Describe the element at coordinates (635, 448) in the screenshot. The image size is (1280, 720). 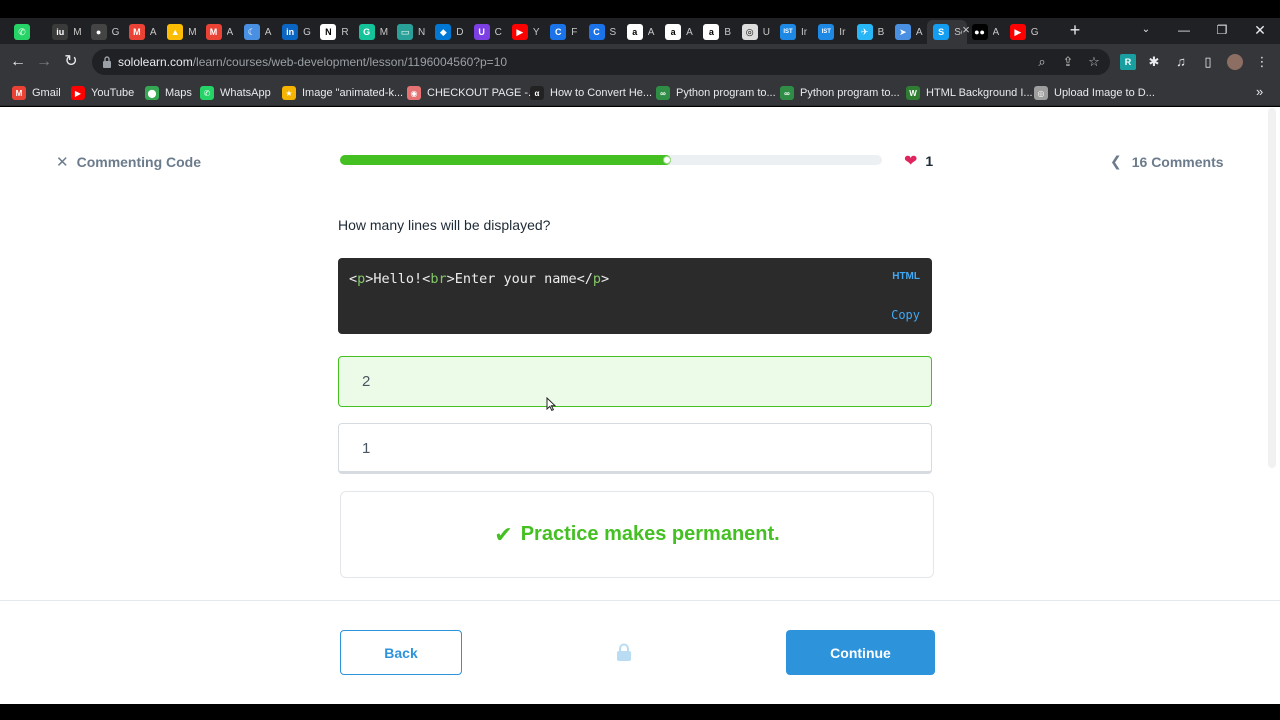
I see `answer-option: 1` at that location.